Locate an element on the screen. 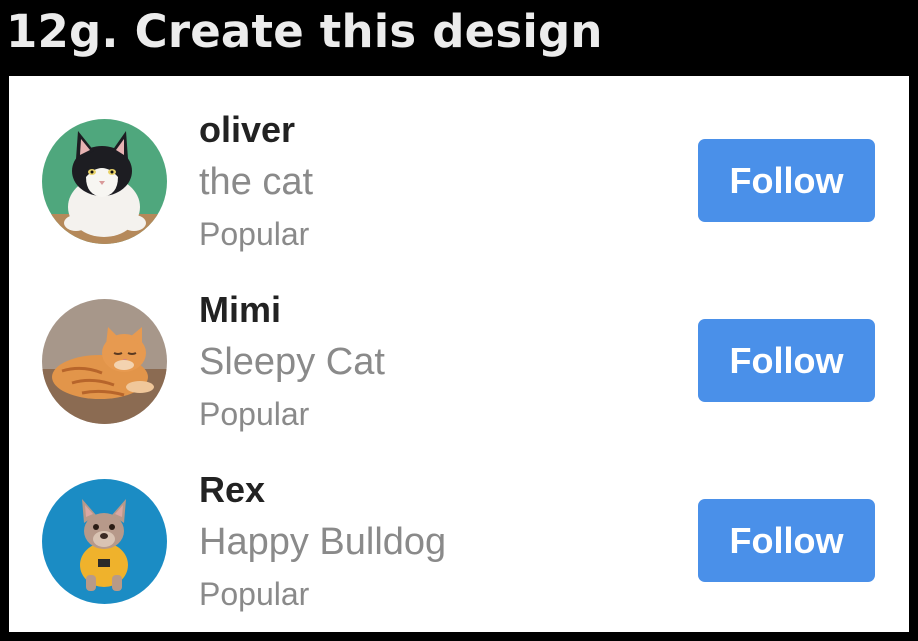 The height and width of the screenshot is (641, 918). user-name: Mimi is located at coordinates (240, 309).